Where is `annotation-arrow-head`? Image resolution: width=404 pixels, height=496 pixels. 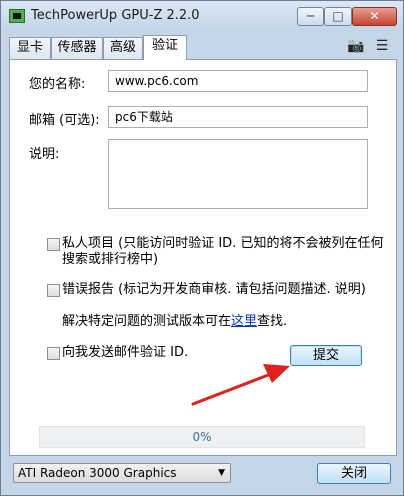
annotation-arrow-head is located at coordinates (276, 373).